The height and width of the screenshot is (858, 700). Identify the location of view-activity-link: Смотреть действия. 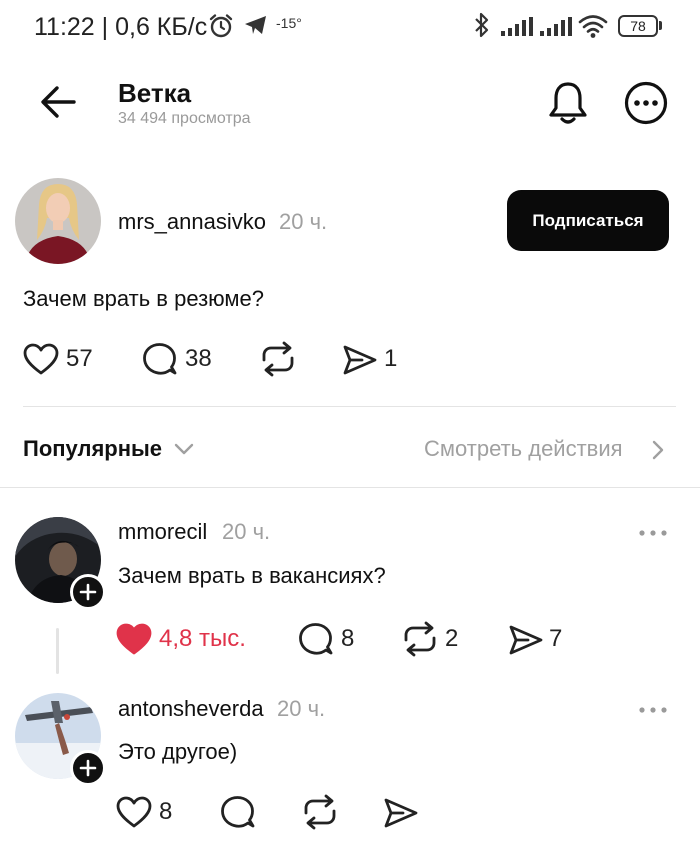
(523, 449).